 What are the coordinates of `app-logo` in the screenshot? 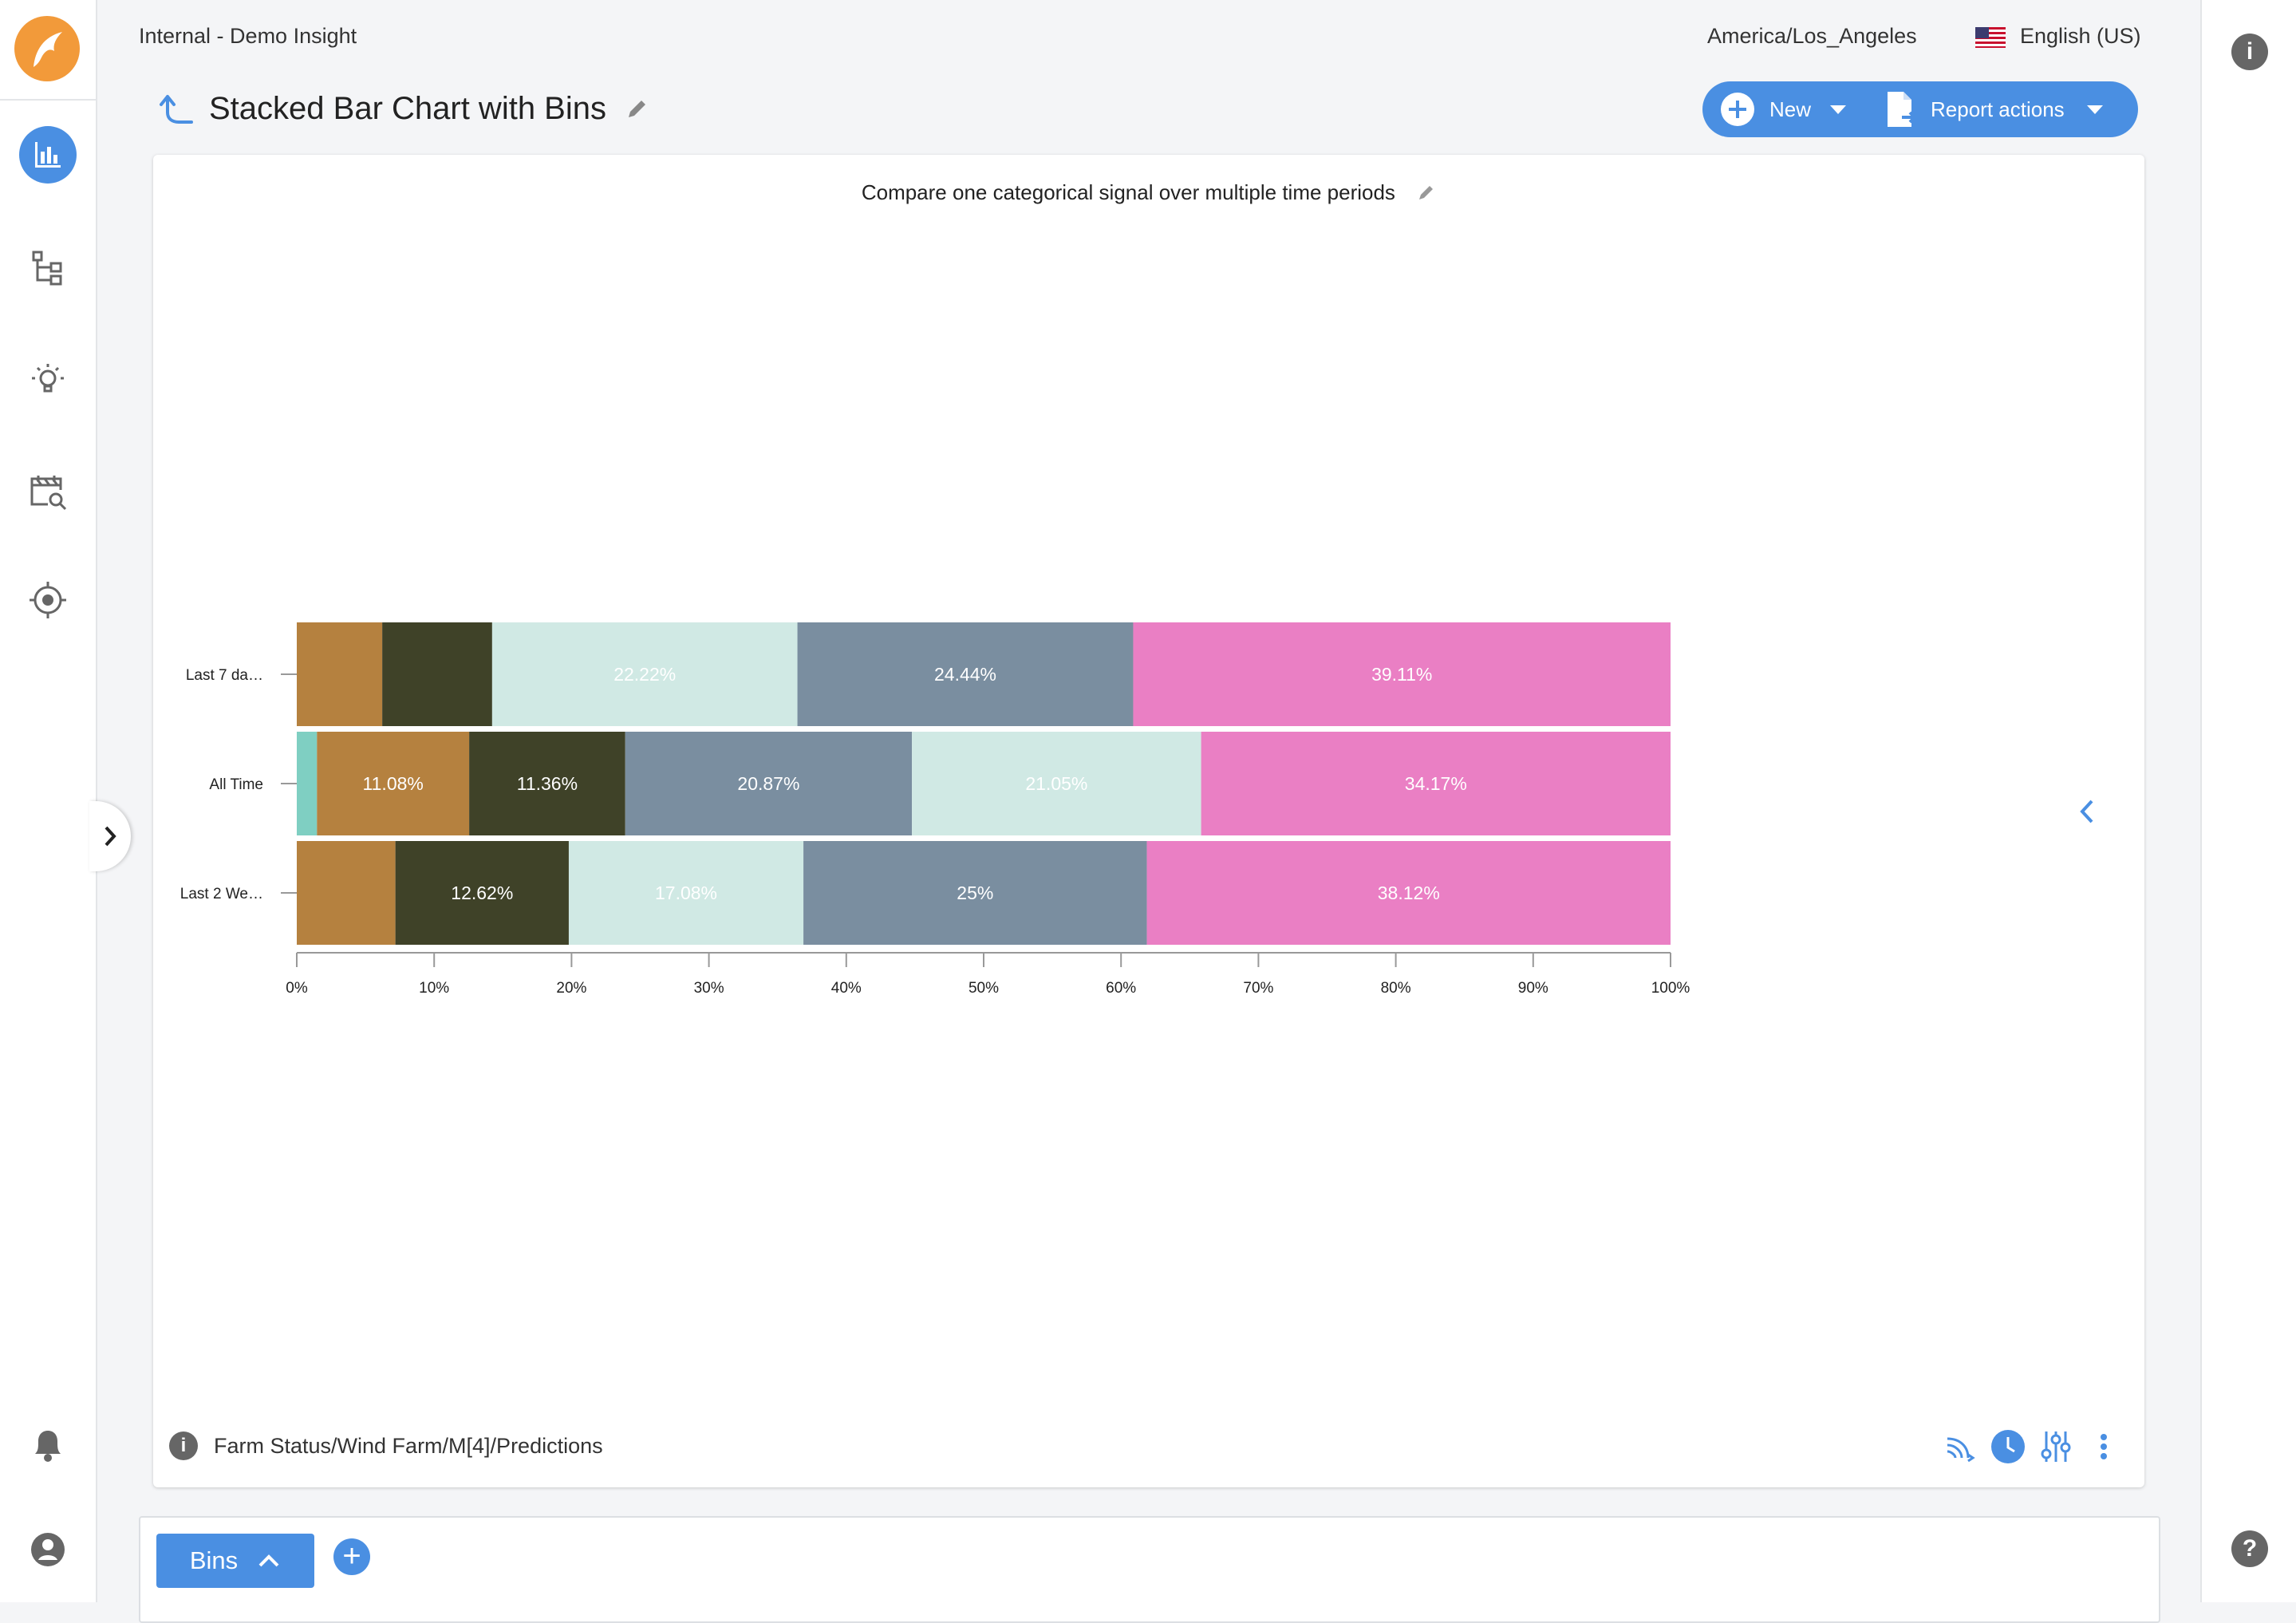 It's located at (47, 48).